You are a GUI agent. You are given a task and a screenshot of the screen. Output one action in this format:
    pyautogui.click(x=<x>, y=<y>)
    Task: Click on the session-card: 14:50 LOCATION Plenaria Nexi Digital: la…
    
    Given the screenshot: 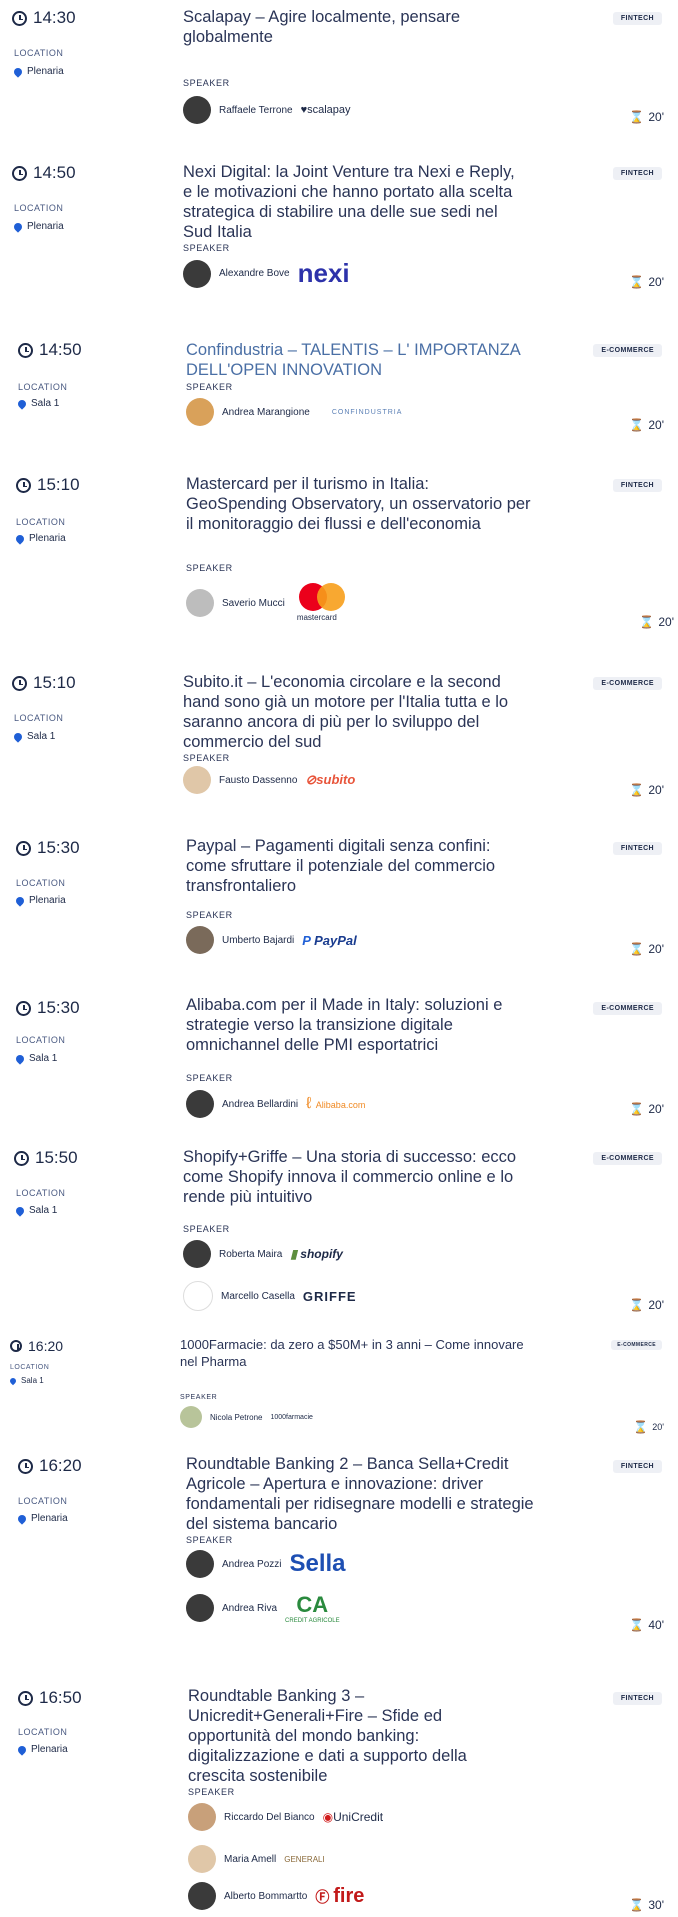 What is the action you would take?
    pyautogui.click(x=339, y=235)
    